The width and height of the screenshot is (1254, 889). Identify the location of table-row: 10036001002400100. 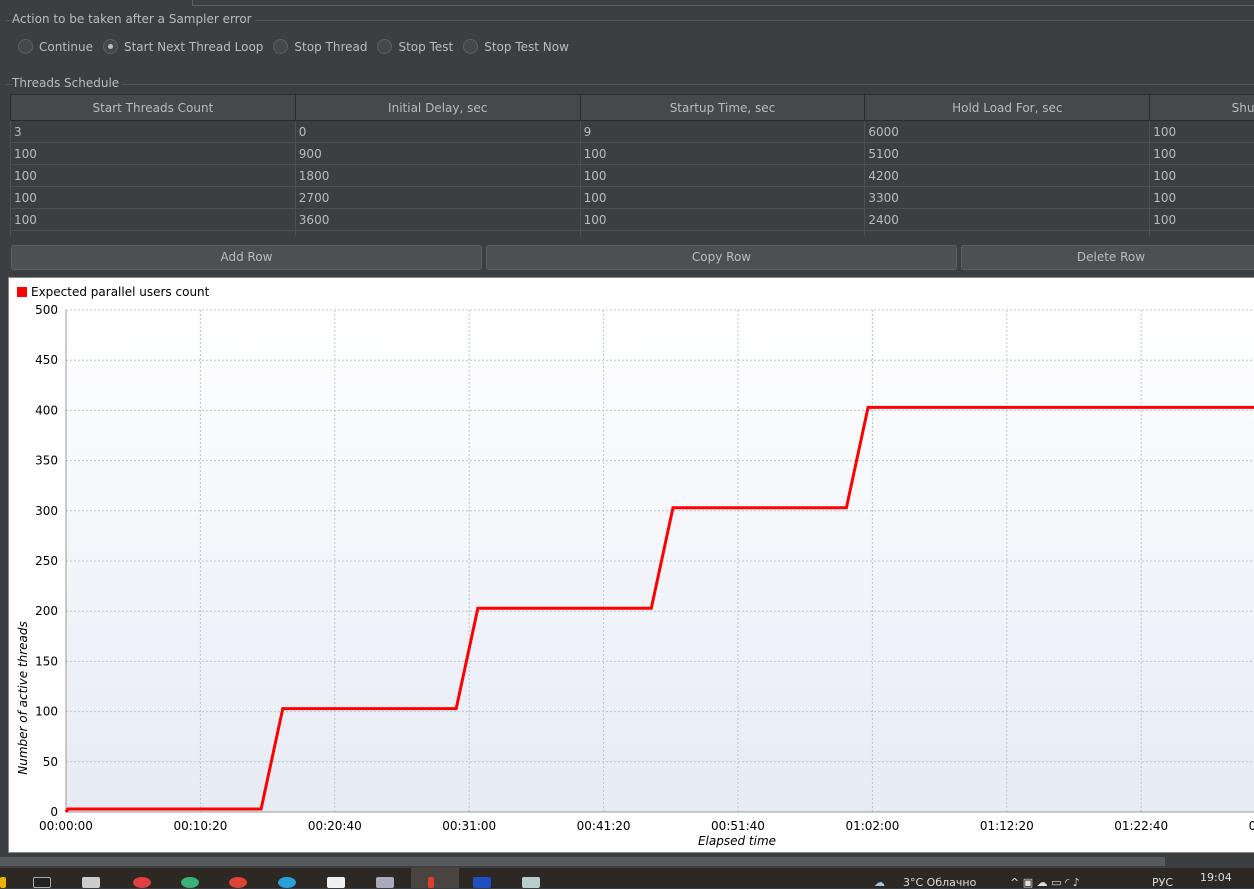
(632, 220).